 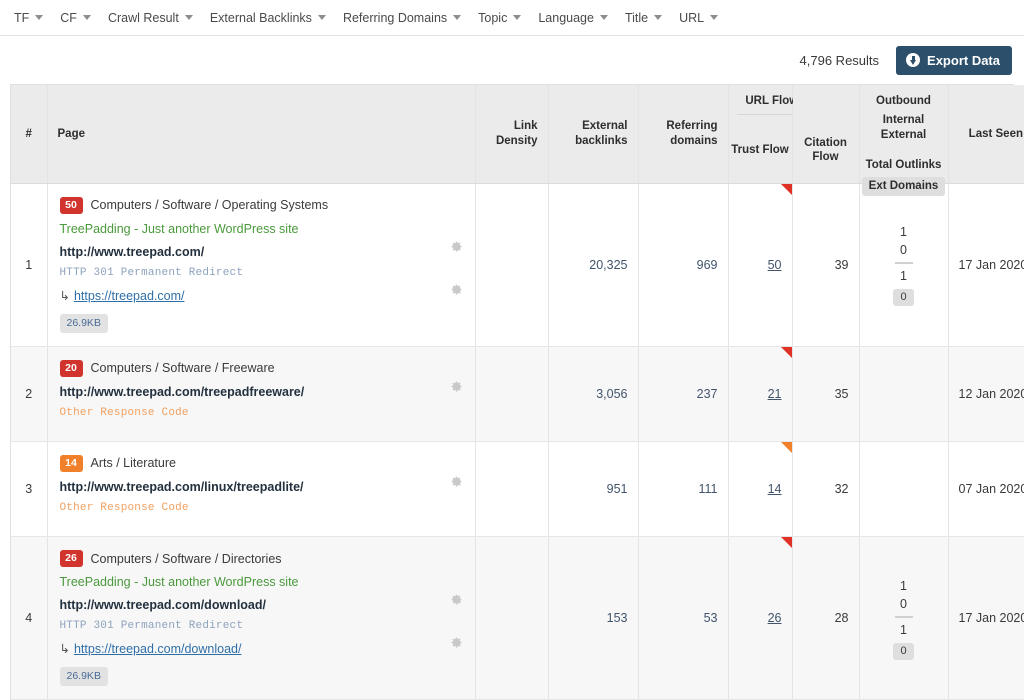 What do you see at coordinates (826, 618) in the screenshot?
I see `citation-flow-cell: 28` at bounding box center [826, 618].